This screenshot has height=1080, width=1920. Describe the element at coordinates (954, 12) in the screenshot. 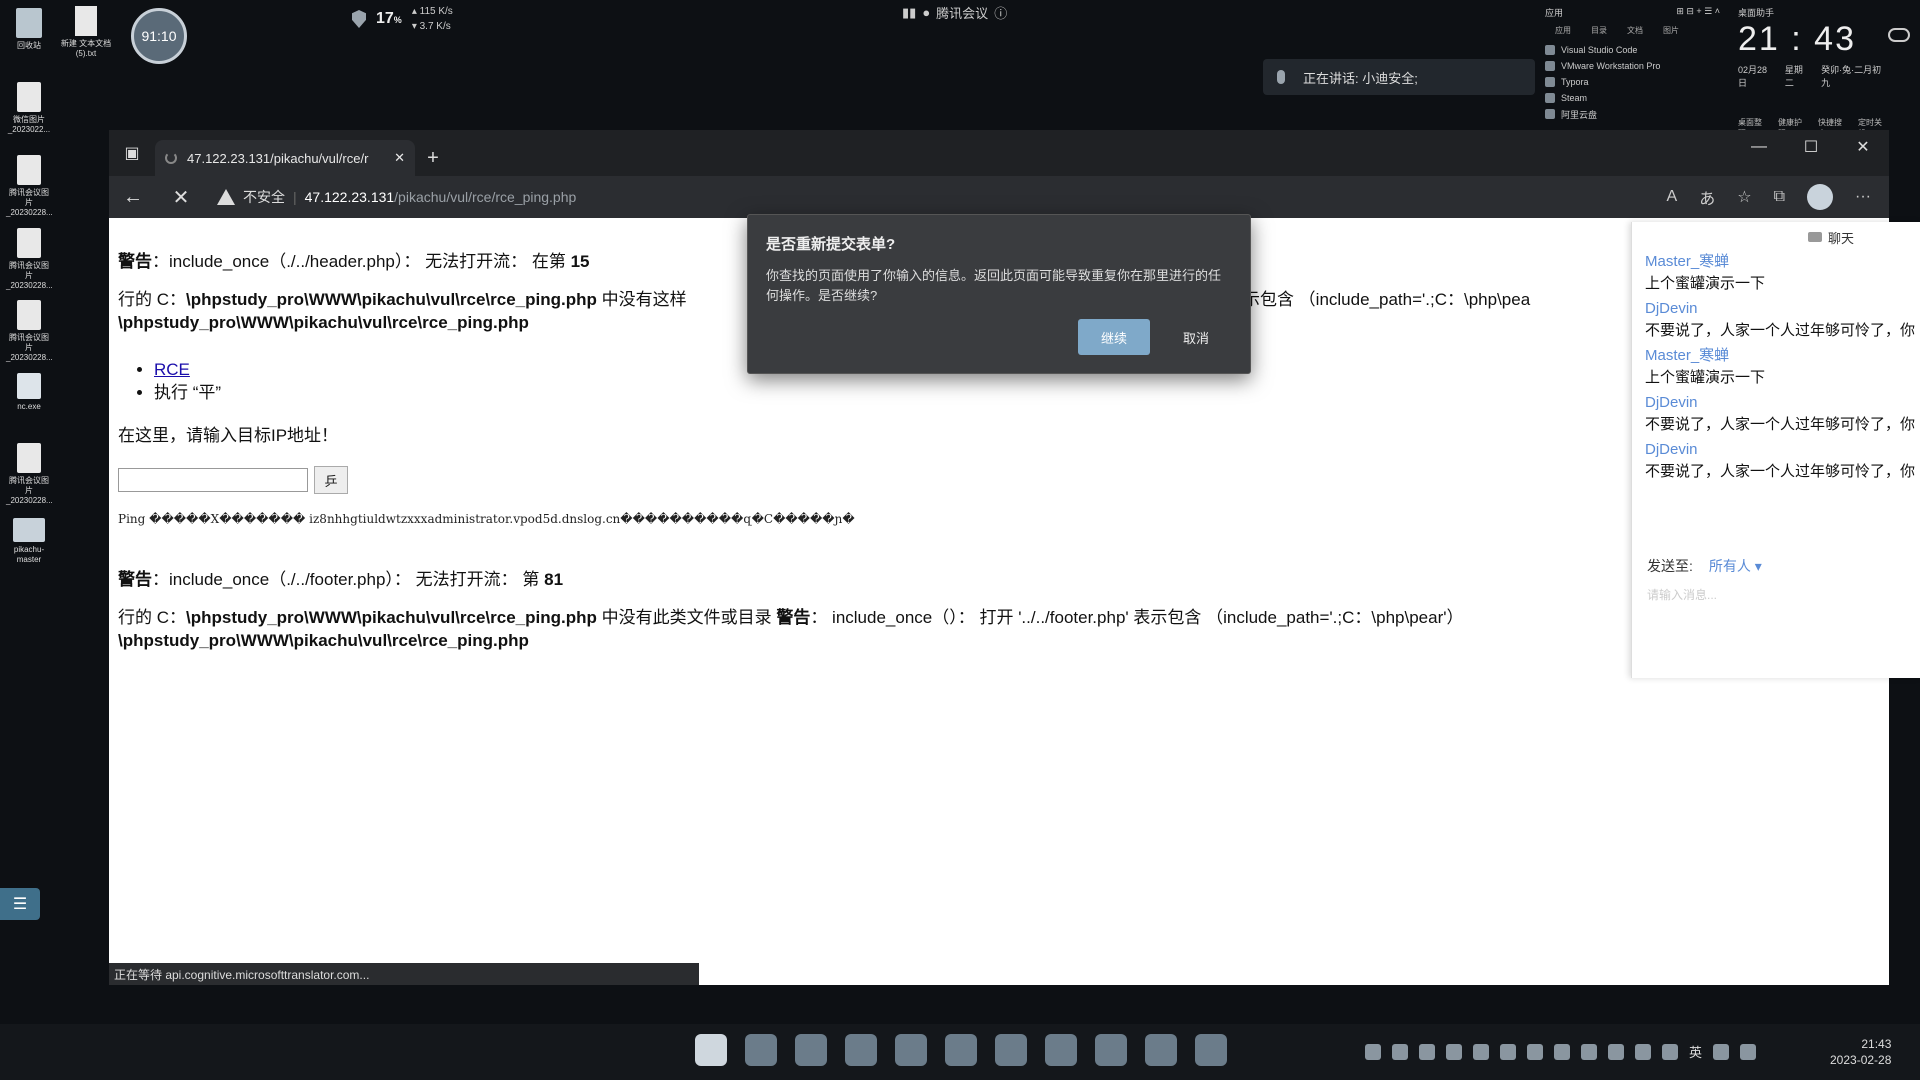

I see `meeting-title: ▮▮ ● 腾讯会议 ⓘ` at that location.